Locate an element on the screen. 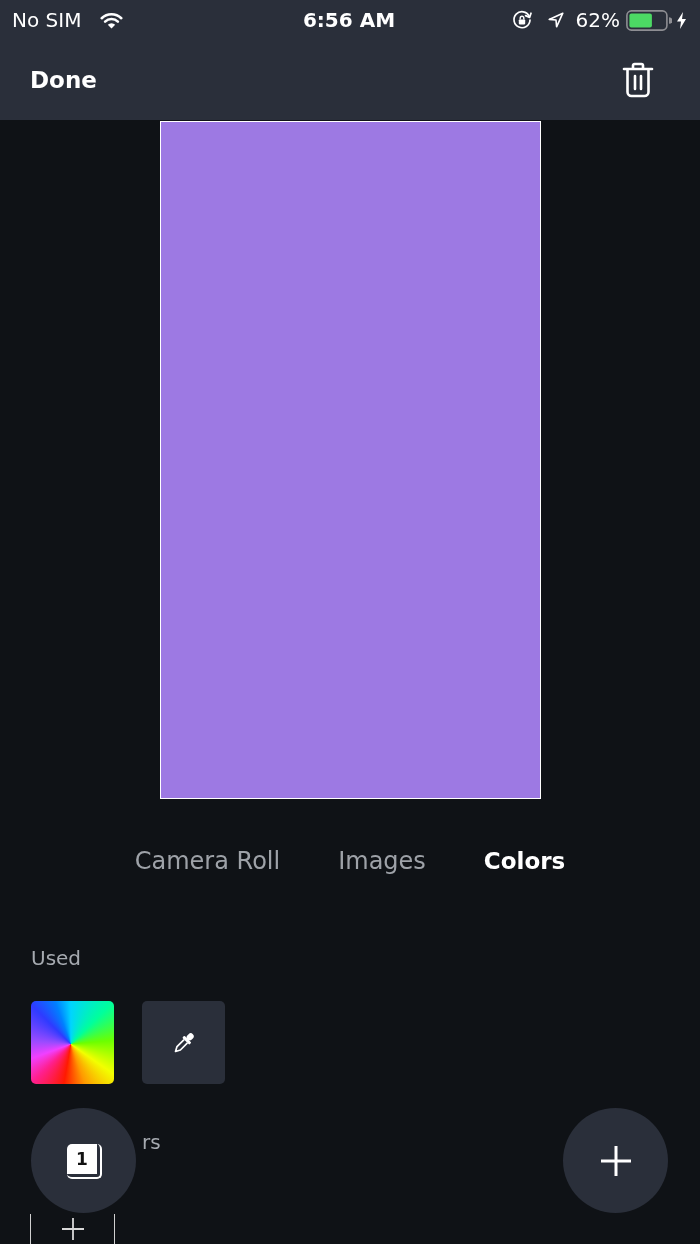 This screenshot has height=1244, width=700. trash-icon is located at coordinates (638, 80).